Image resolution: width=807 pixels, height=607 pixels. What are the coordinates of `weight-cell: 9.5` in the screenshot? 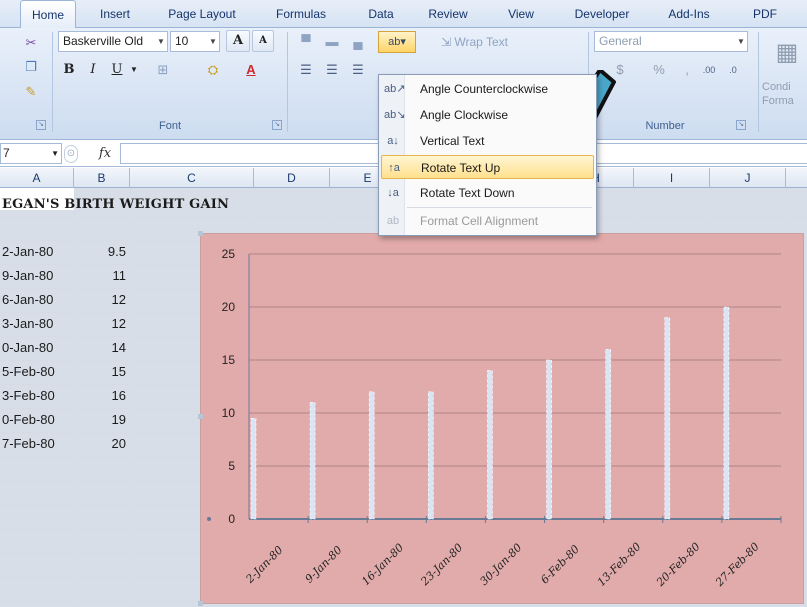 It's located at (100, 252).